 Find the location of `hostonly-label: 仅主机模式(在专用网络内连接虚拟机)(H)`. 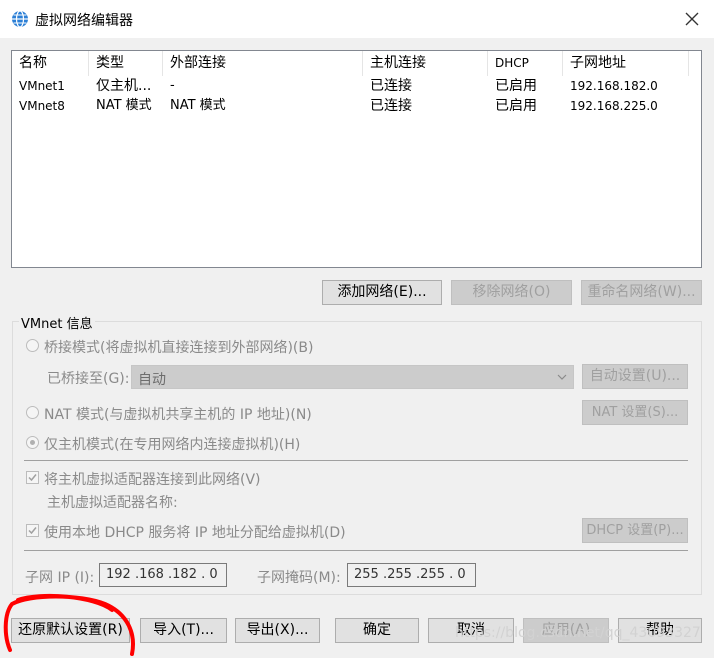

hostonly-label: 仅主机模式(在专用网络内连接虚拟机)(H) is located at coordinates (172, 445).